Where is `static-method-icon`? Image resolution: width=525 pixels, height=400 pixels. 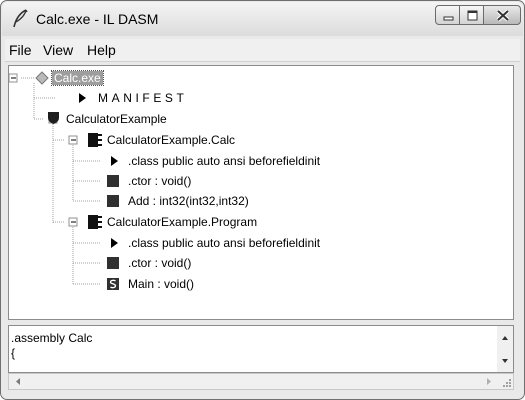
static-method-icon is located at coordinates (113, 284).